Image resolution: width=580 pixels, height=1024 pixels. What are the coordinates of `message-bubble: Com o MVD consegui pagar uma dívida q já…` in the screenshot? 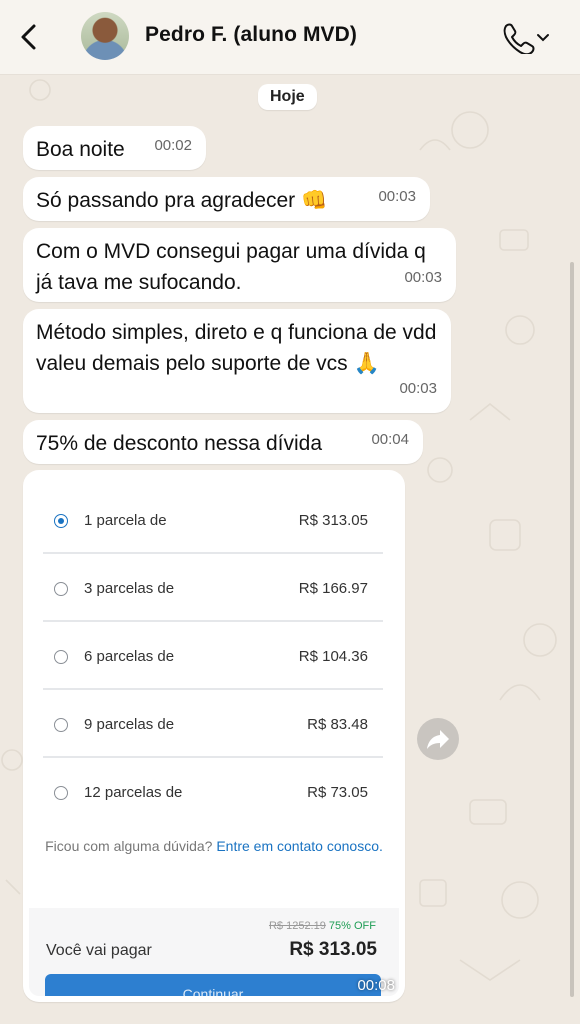 It's located at (239, 265).